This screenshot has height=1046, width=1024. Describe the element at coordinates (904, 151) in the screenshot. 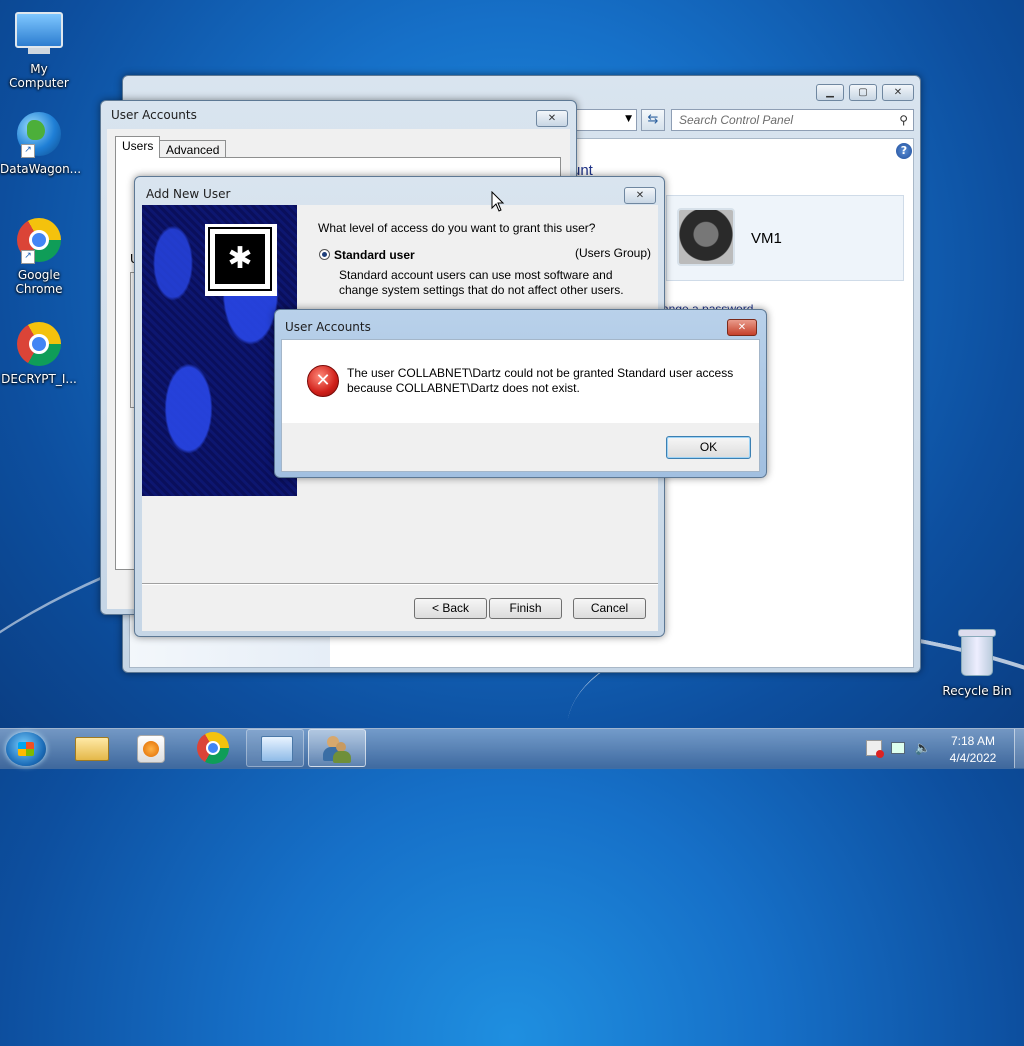

I see `help-icon: ?` at that location.